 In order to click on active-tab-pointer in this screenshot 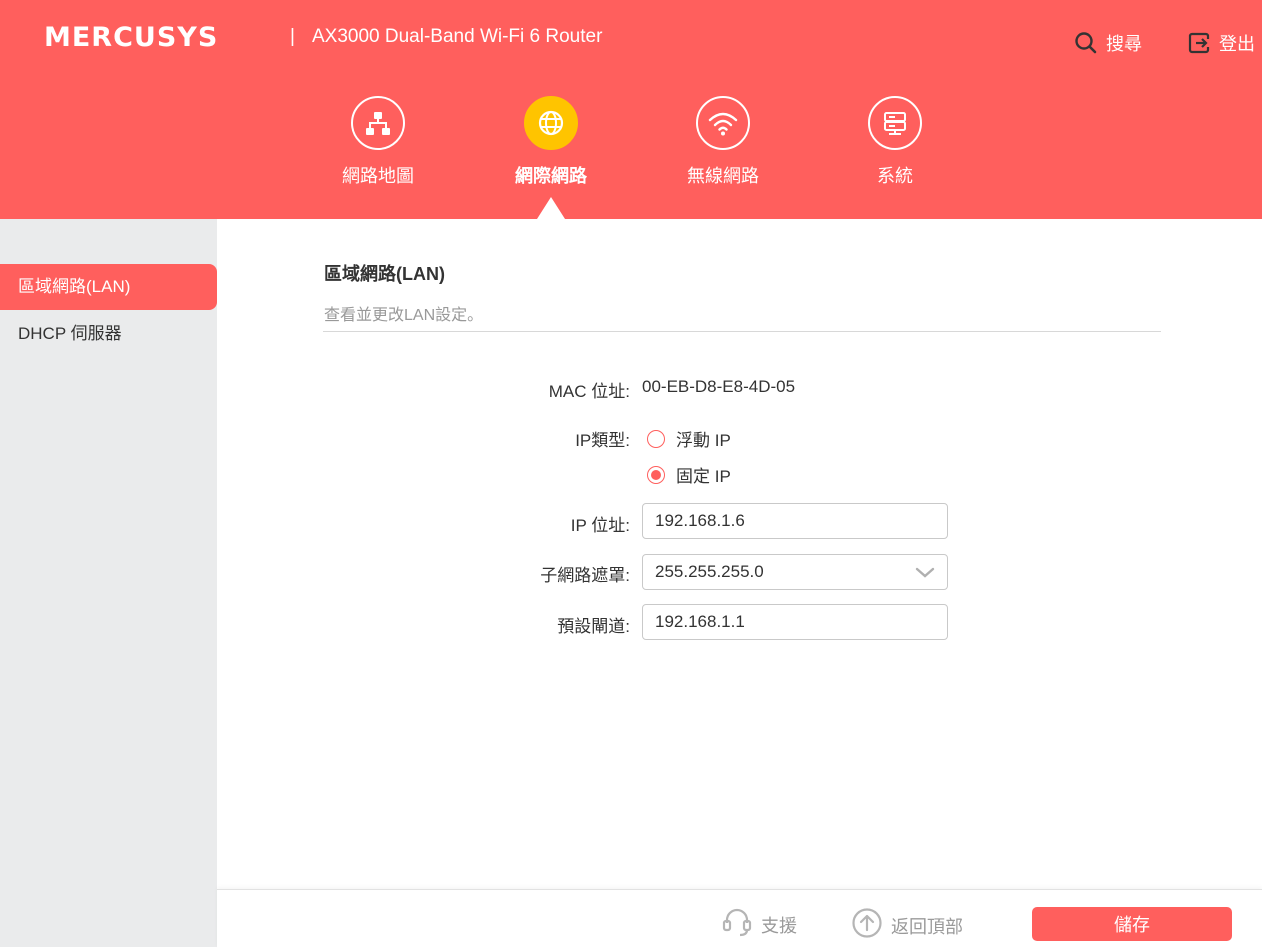, I will do `click(551, 208)`.